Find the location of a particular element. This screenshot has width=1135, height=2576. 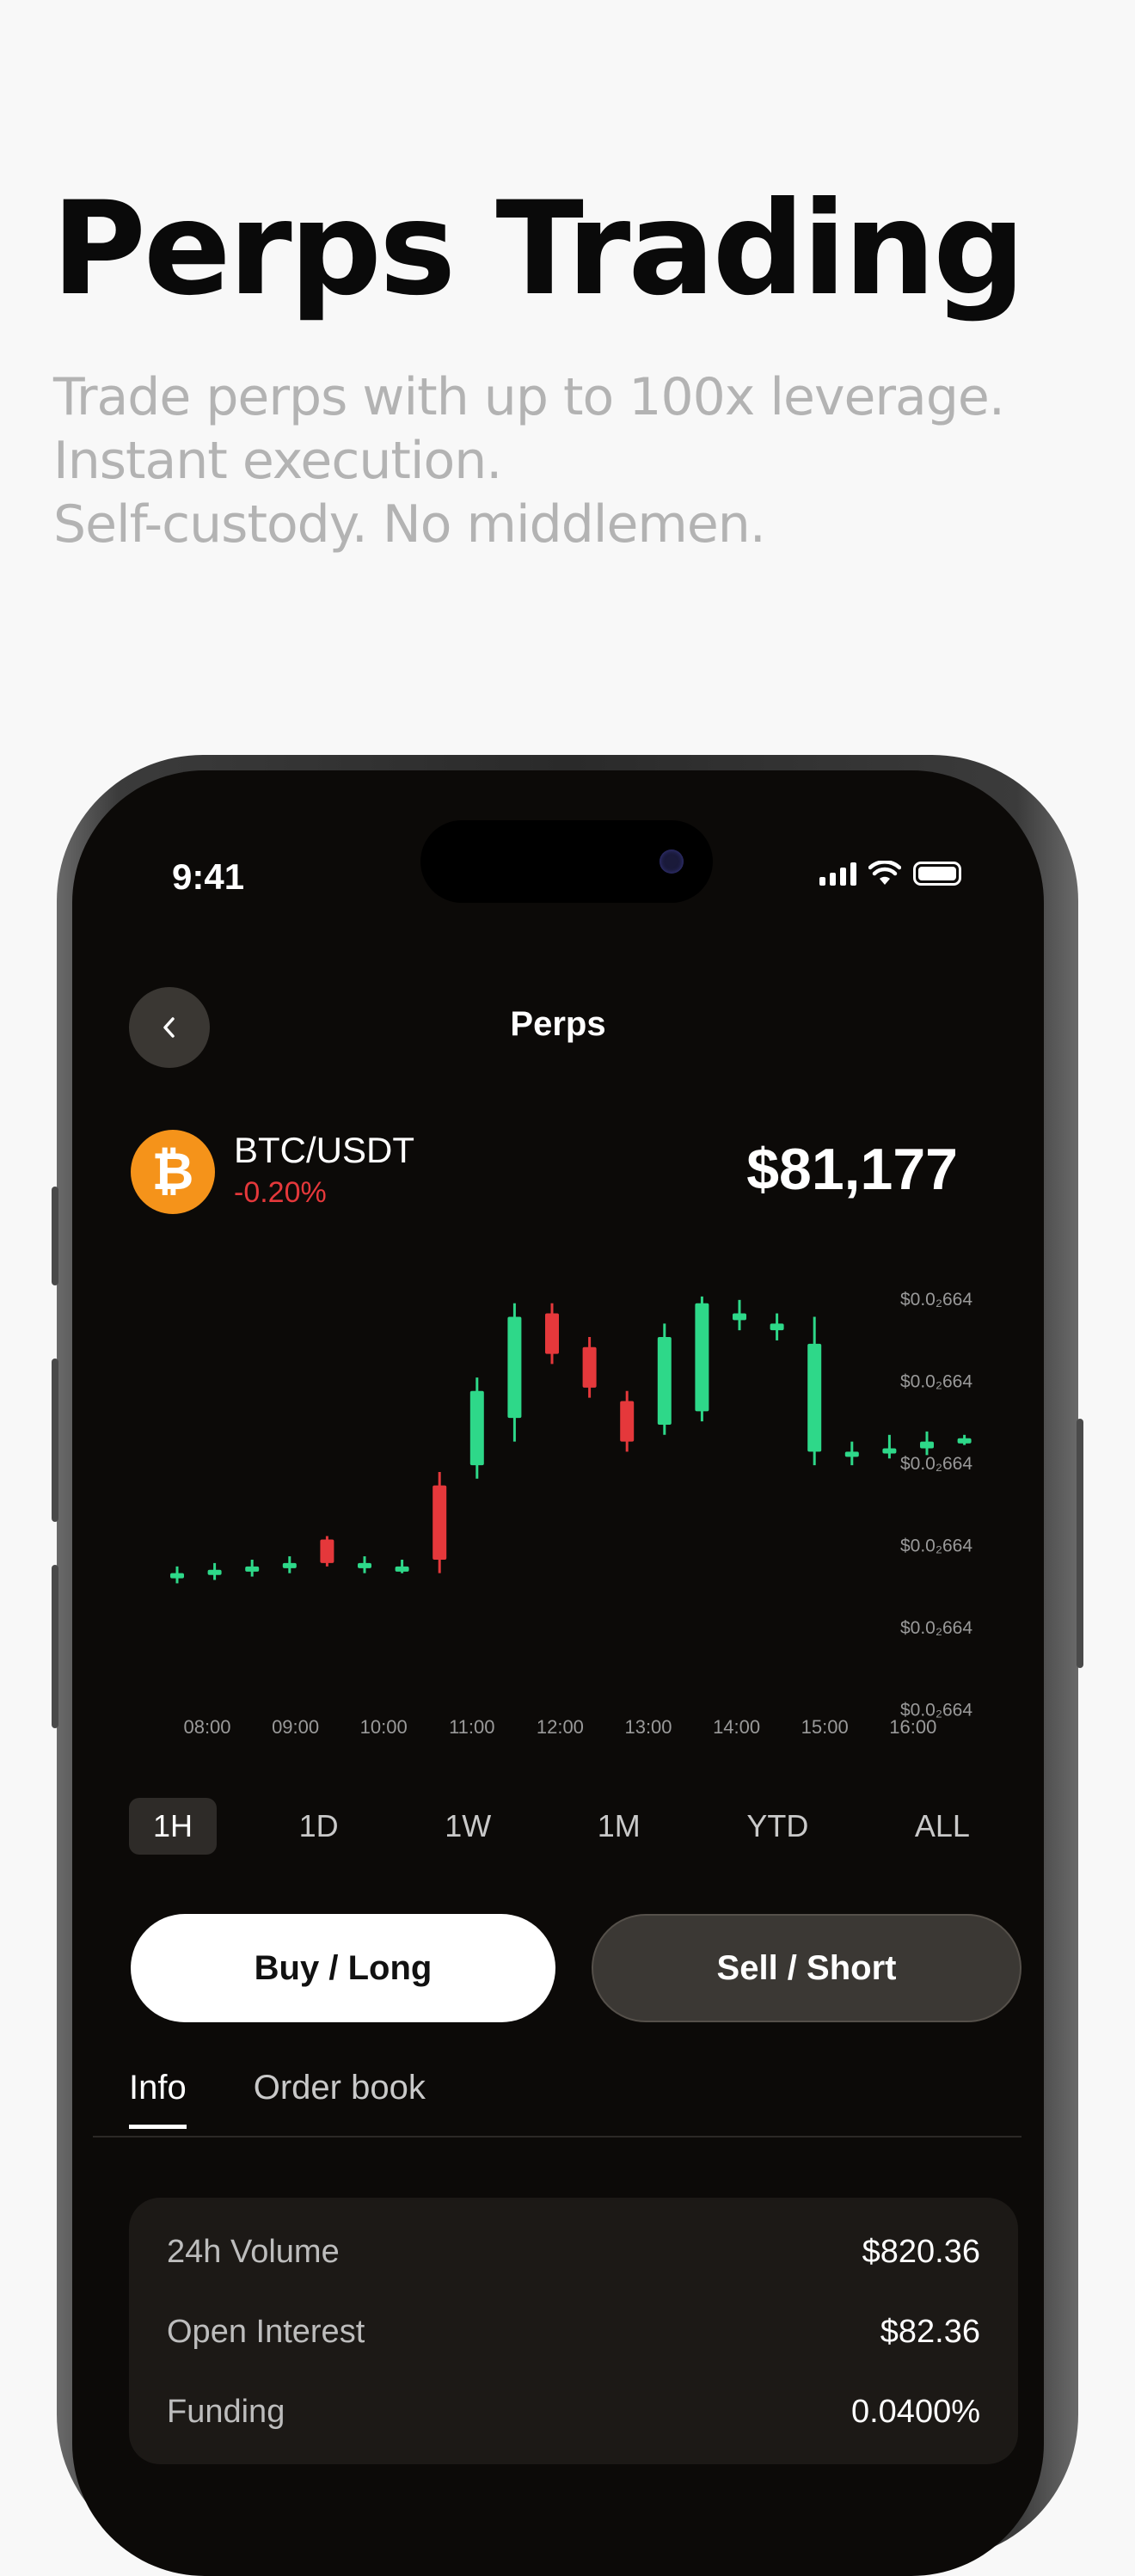

info-value: 0.0400% is located at coordinates (915, 2412).